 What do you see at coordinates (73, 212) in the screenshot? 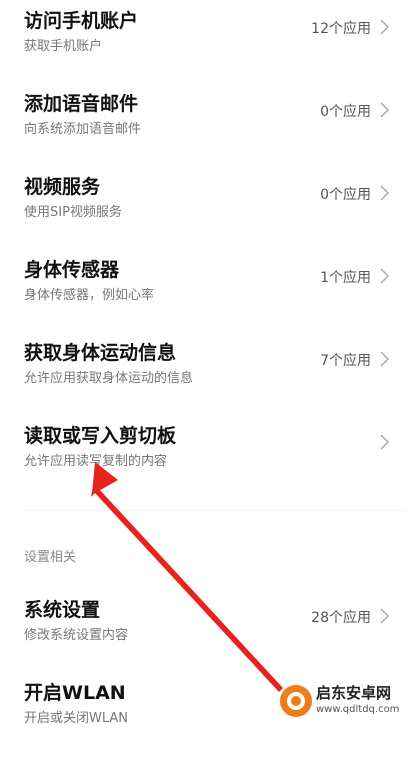
I see `row-subtitle: 使用SIP视频服务` at bounding box center [73, 212].